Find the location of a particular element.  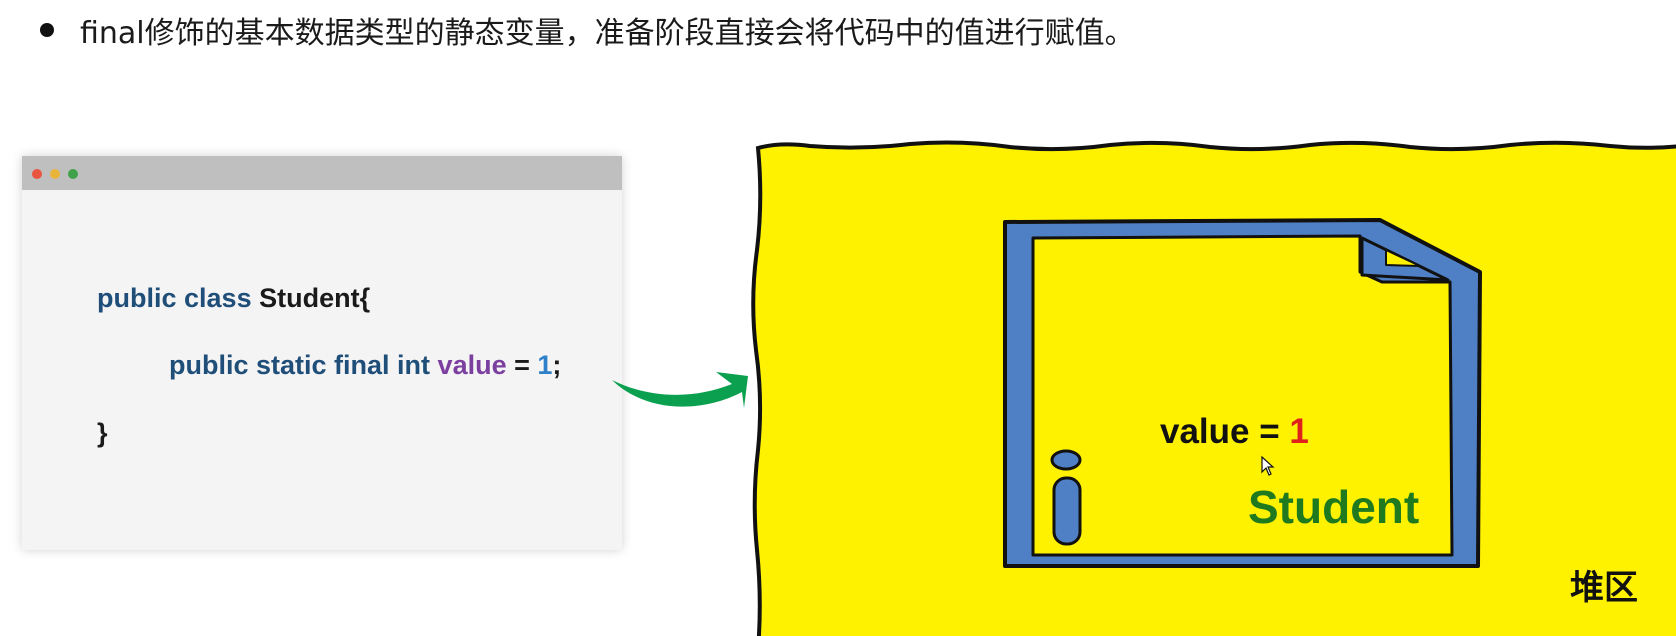

field-value-label: value = 1 is located at coordinates (1234, 432).